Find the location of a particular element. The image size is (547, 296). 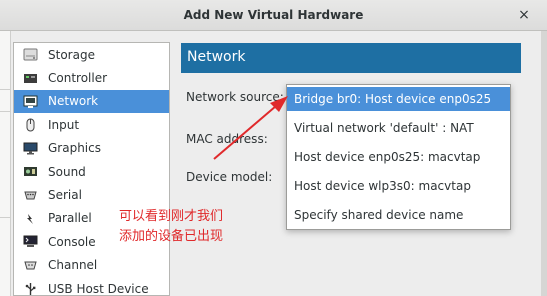

annotation-arrow is located at coordinates (250, 128).